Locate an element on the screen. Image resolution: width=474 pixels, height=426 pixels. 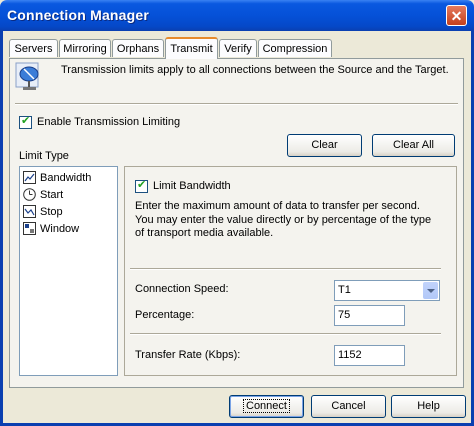
help-button: Help is located at coordinates (428, 406).